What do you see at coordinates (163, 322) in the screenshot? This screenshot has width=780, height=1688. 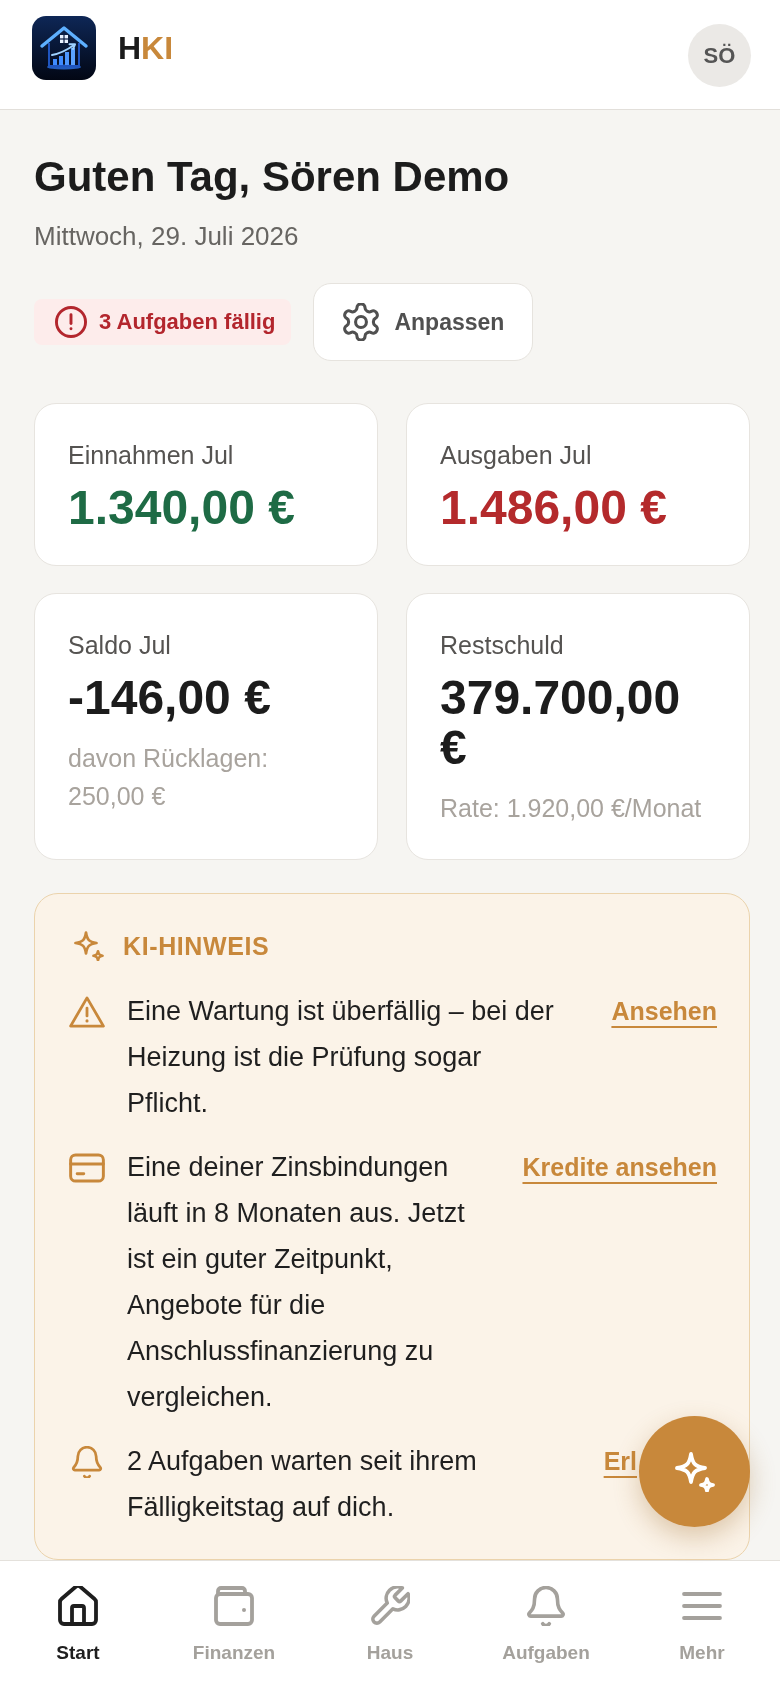 I see `due-tasks-badge: 3 Aufgaben fällig` at bounding box center [163, 322].